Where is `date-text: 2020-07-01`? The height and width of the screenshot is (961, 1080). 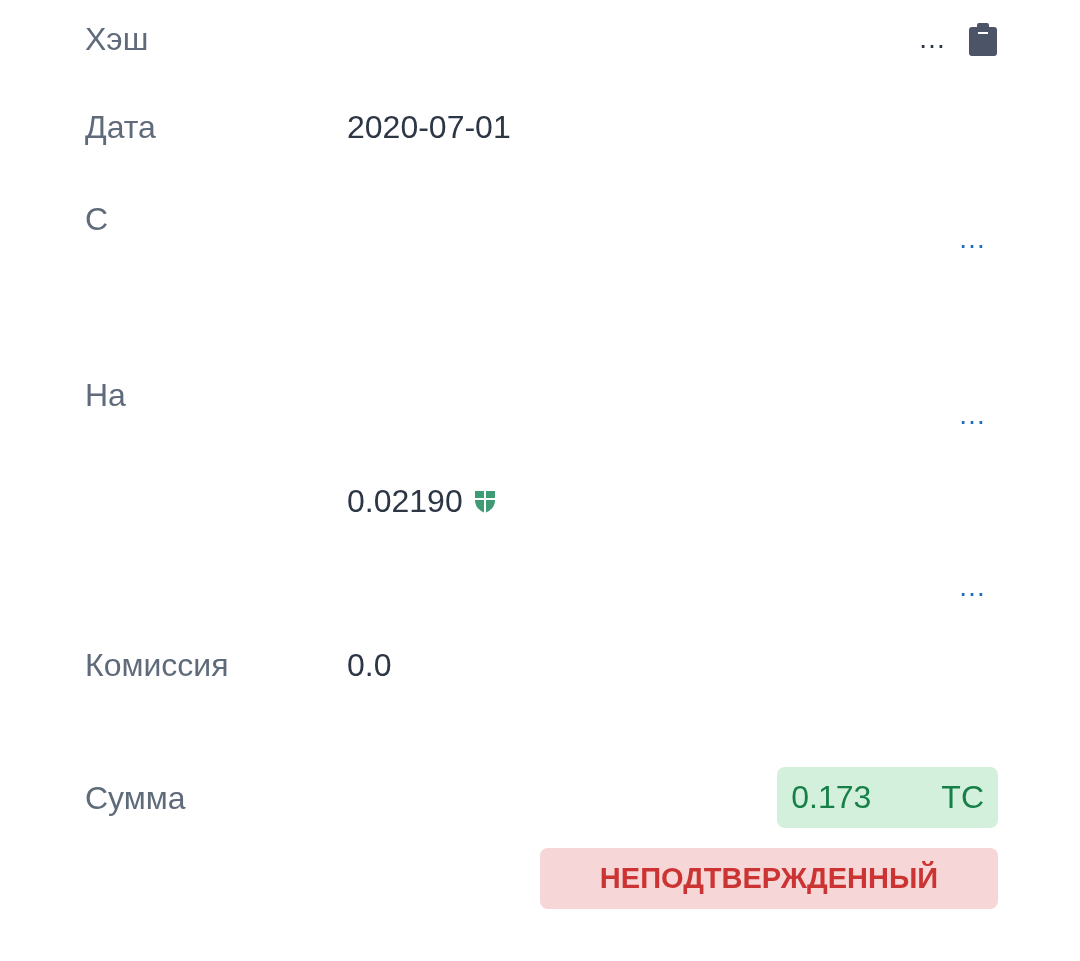 date-text: 2020-07-01 is located at coordinates (429, 127).